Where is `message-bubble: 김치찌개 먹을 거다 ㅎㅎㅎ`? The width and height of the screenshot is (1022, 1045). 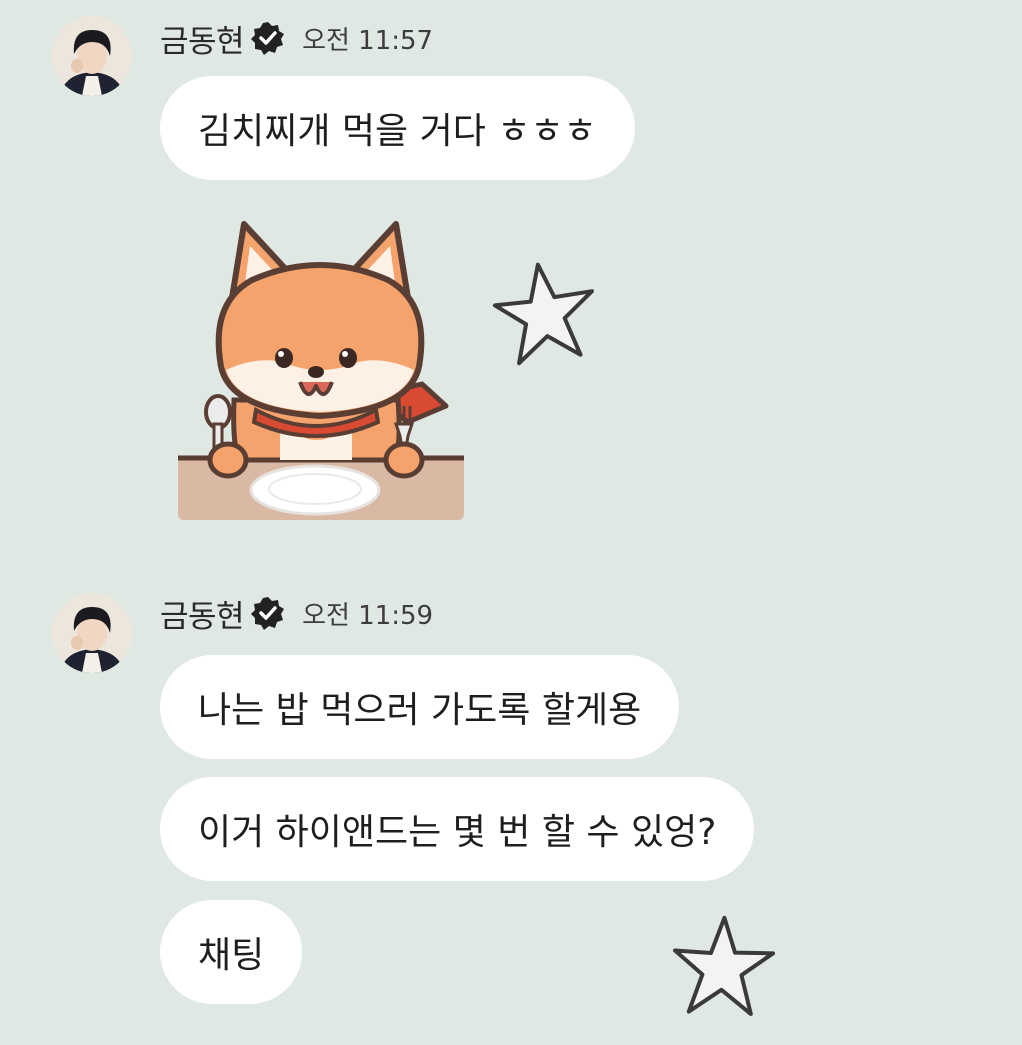
message-bubble: 김치찌개 먹을 거다 ㅎㅎㅎ is located at coordinates (397, 128).